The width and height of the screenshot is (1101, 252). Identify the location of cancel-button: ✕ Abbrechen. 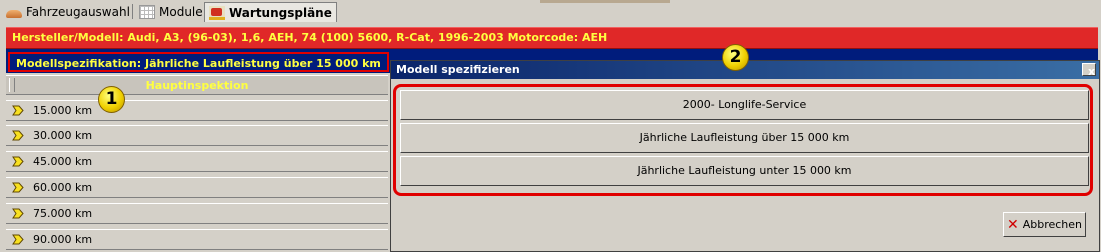
(1044, 224).